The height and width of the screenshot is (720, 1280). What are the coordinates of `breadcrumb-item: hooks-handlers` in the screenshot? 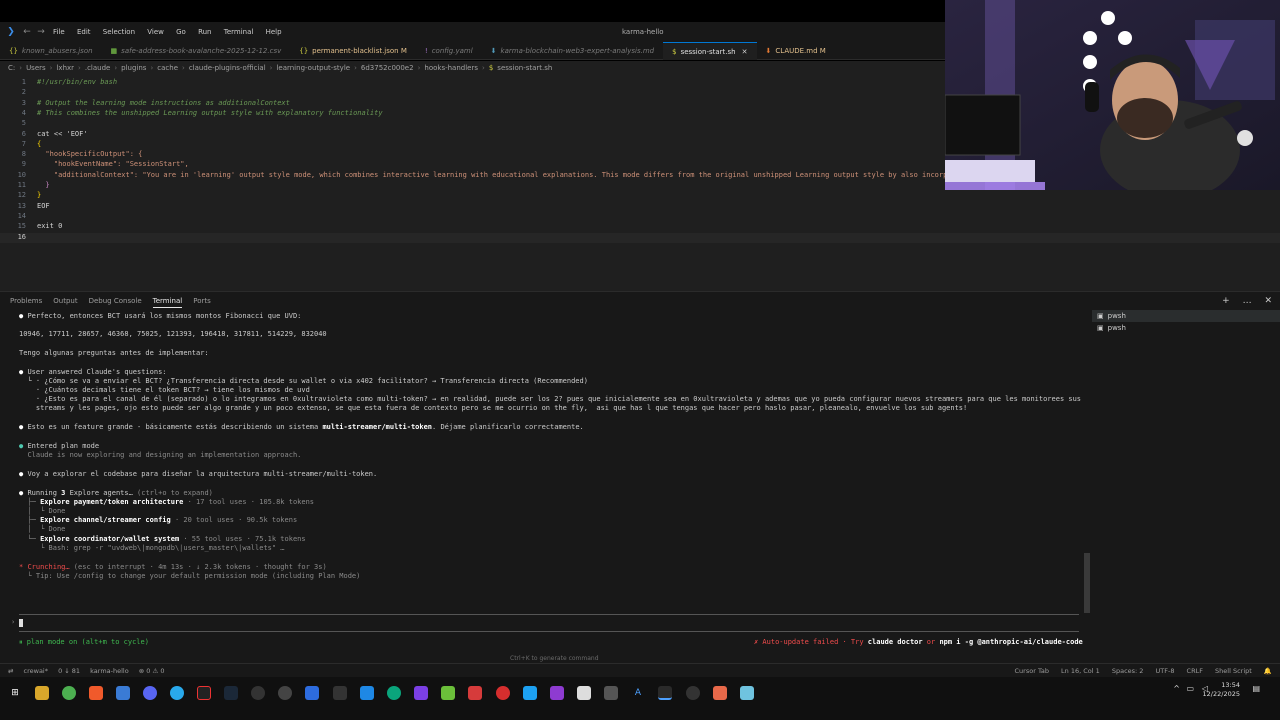 It's located at (451, 68).